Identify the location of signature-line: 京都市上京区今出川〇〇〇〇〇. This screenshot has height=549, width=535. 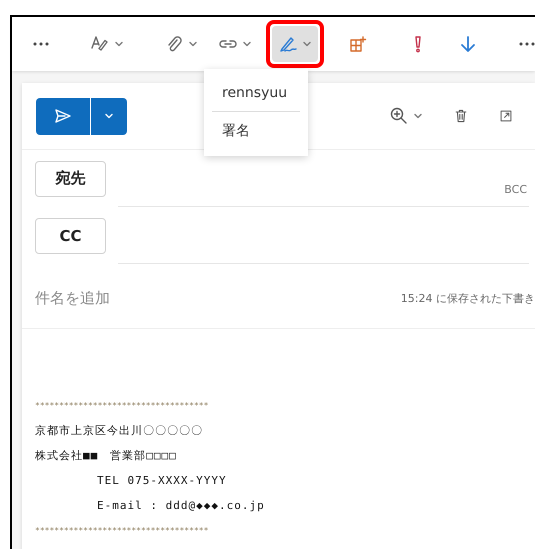
(119, 431).